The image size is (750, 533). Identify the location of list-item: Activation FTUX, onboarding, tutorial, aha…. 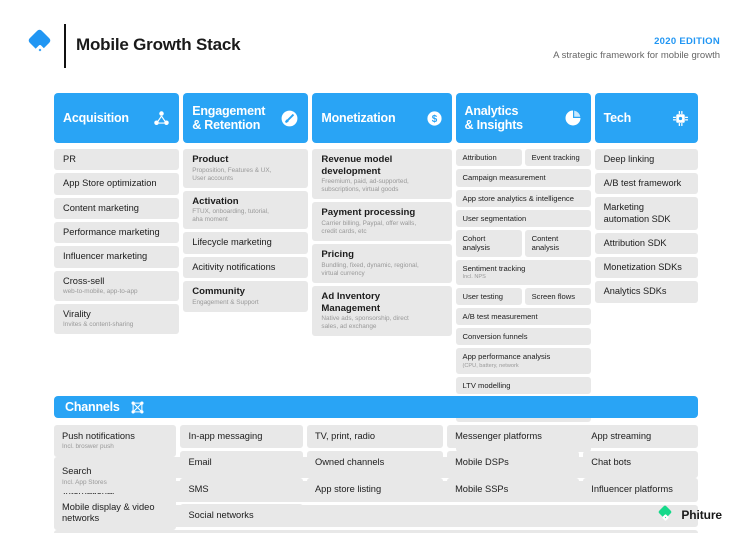
(246, 210).